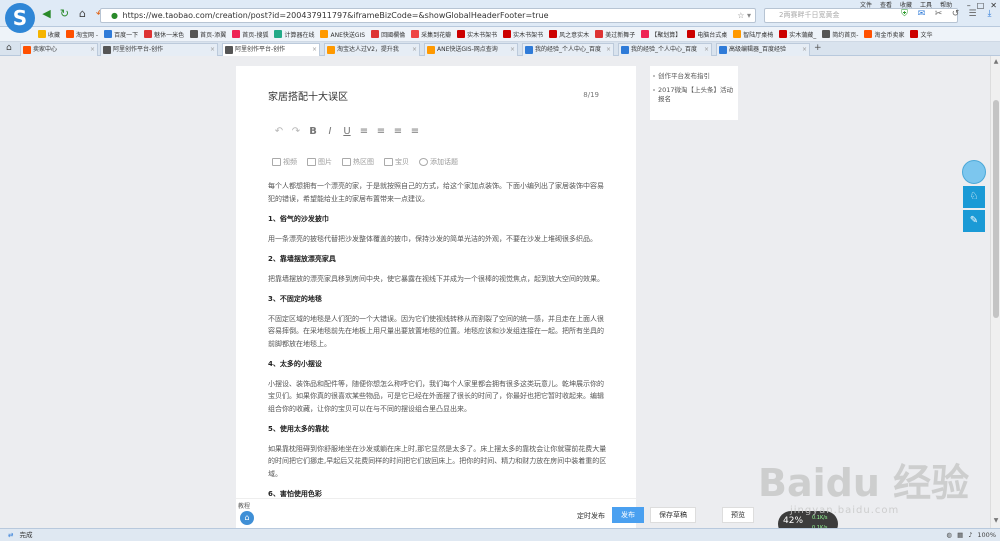 This screenshot has height=541, width=1000. Describe the element at coordinates (886, 4) in the screenshot. I see `menu-view: 查看` at that location.